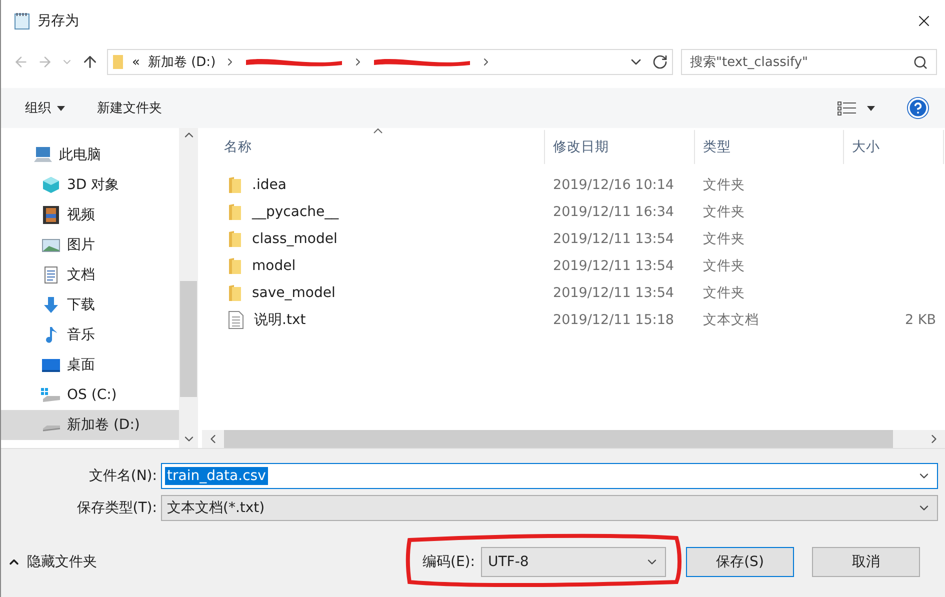  What do you see at coordinates (90, 275) in the screenshot?
I see `sidebar-item: 文档` at bounding box center [90, 275].